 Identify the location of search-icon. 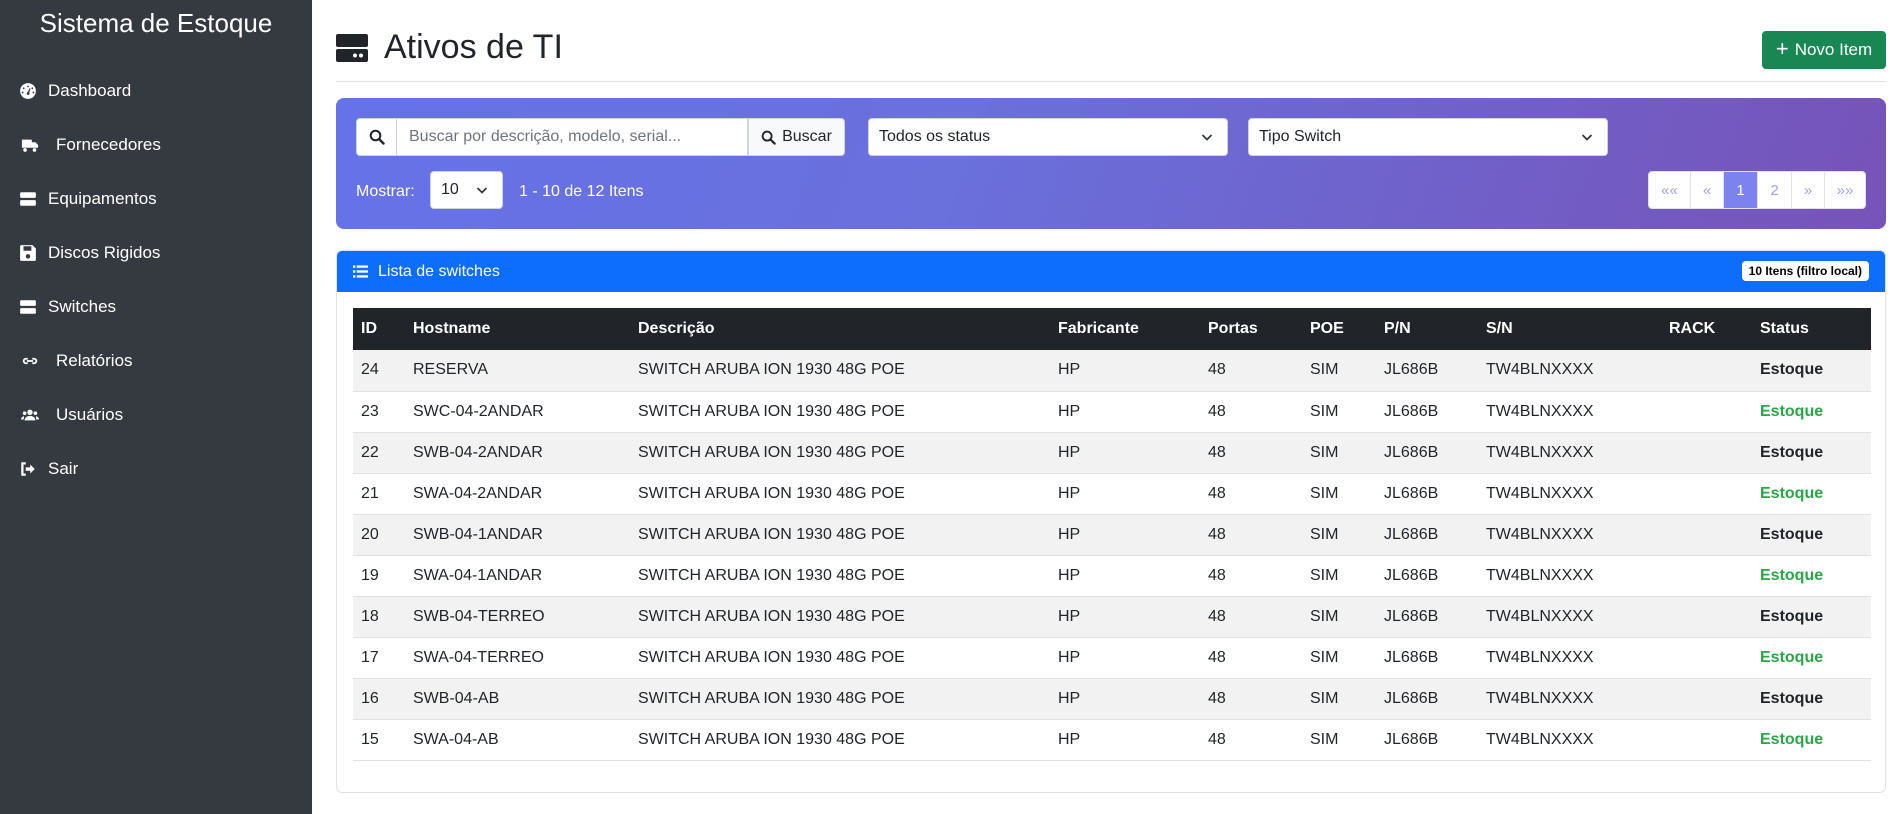
(768, 137).